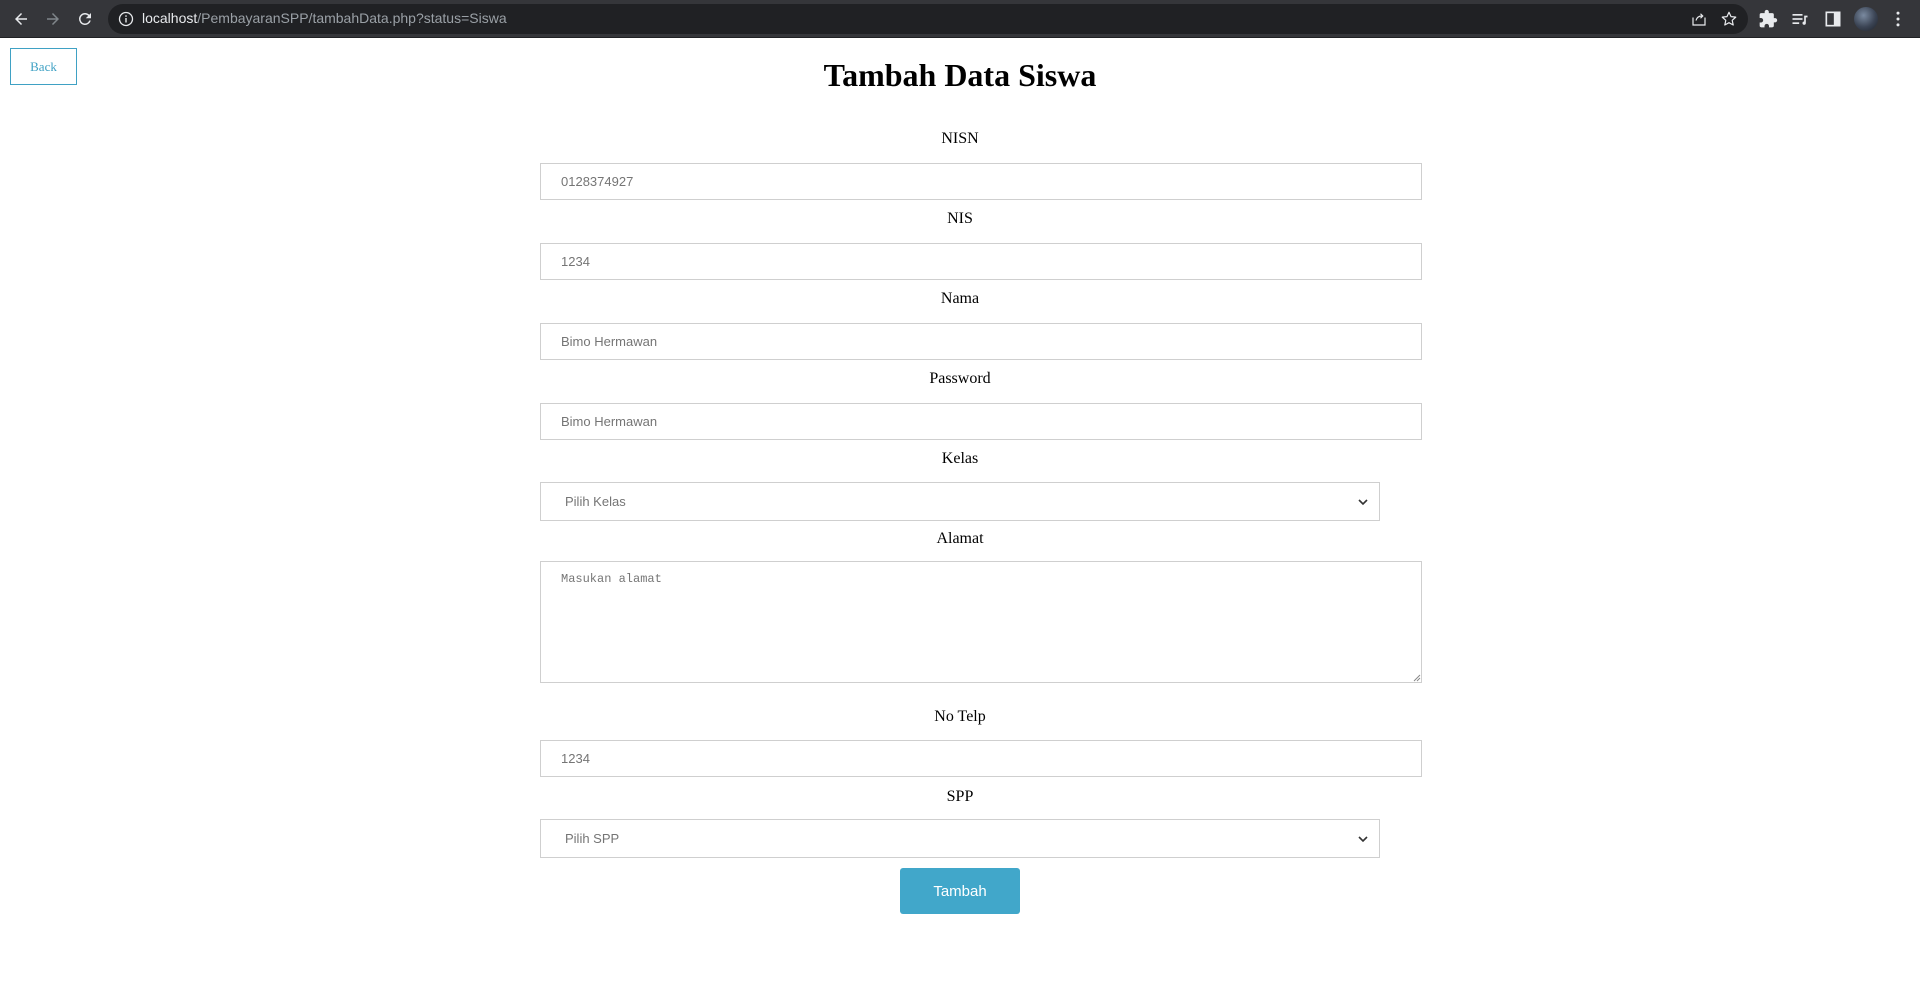 The width and height of the screenshot is (1920, 1003). Describe the element at coordinates (981, 758) in the screenshot. I see `no-telp-input` at that location.